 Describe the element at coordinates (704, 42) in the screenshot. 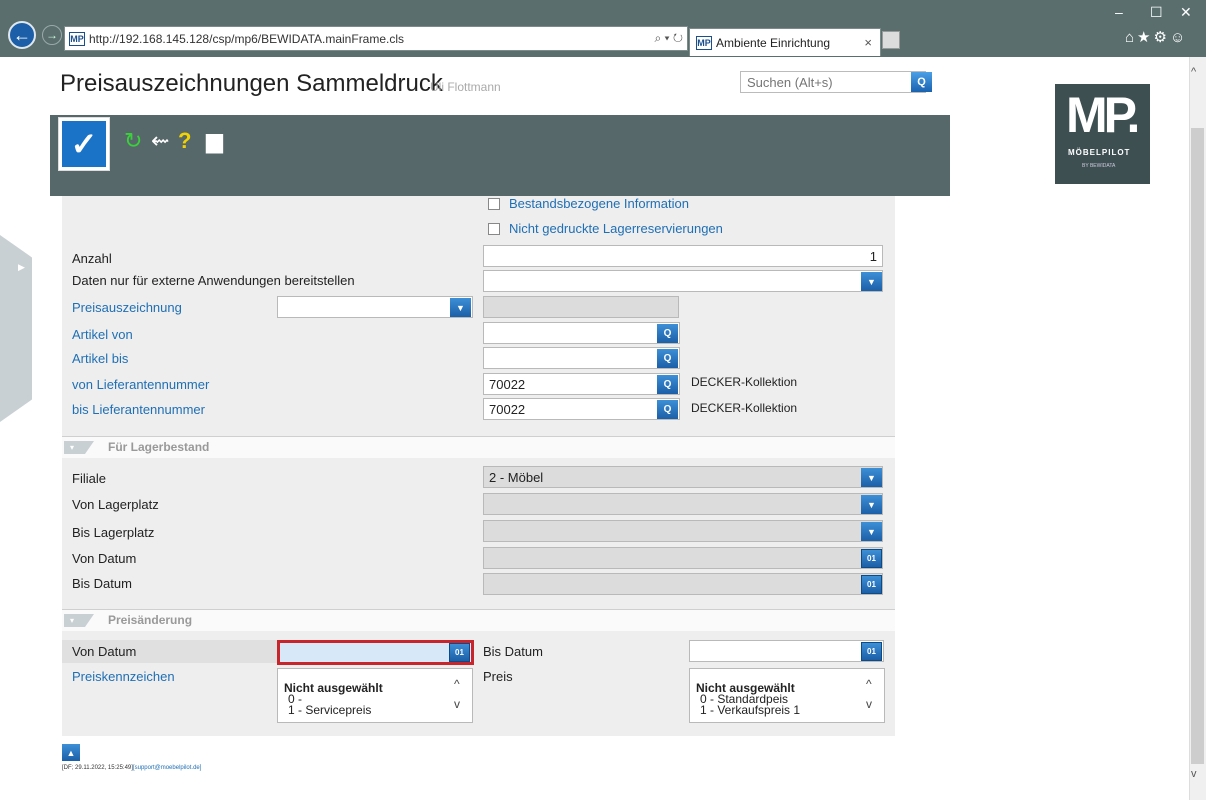

I see `tab-favicon-icon: MP` at that location.